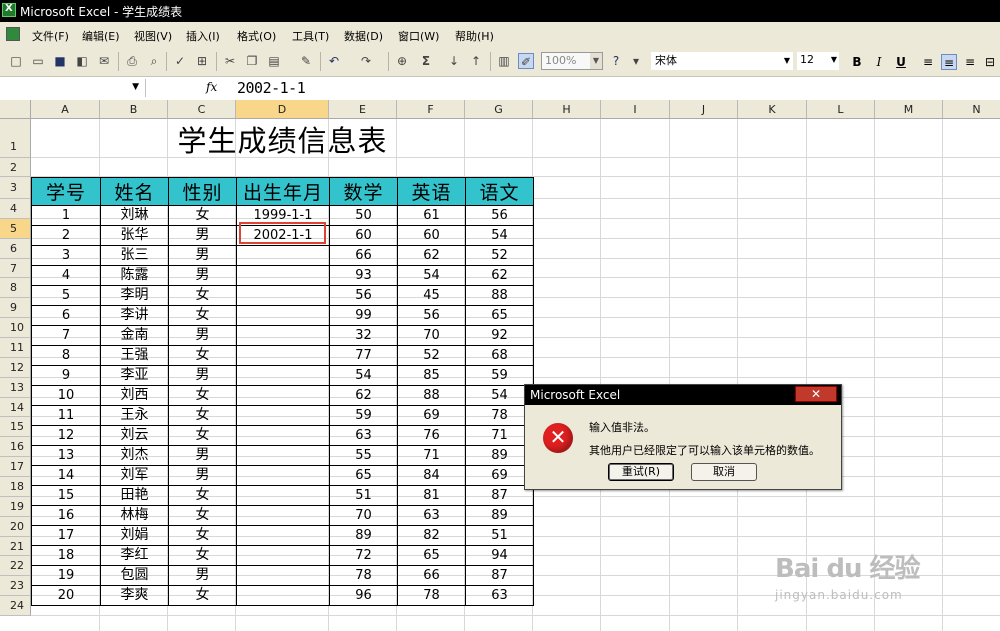 The image size is (1000, 631). What do you see at coordinates (230, 61) in the screenshot?
I see `cut-icon: ✂` at bounding box center [230, 61].